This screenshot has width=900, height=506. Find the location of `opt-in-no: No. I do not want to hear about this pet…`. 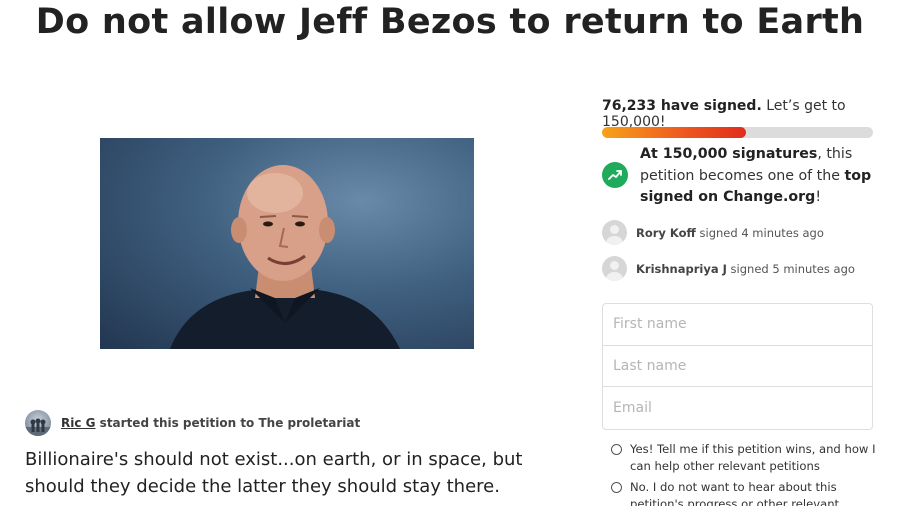

opt-in-no: No. I do not want to hear about this pet… is located at coordinates (743, 492).